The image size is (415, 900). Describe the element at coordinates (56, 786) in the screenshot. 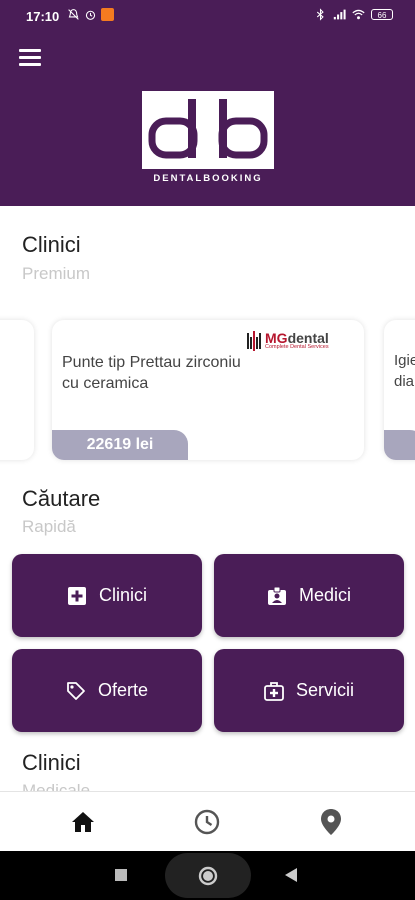

I see `medical-section-subtitle: Medicale` at that location.